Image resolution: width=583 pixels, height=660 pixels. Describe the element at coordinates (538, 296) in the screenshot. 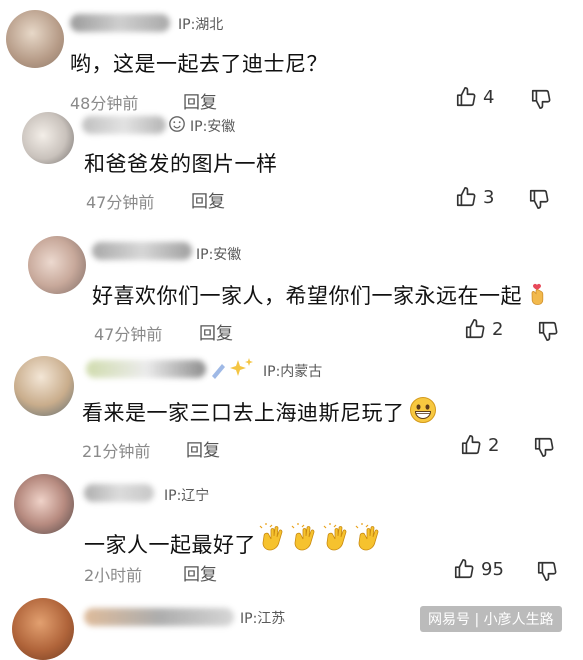

I see `finger-heart-emoji-icon` at that location.